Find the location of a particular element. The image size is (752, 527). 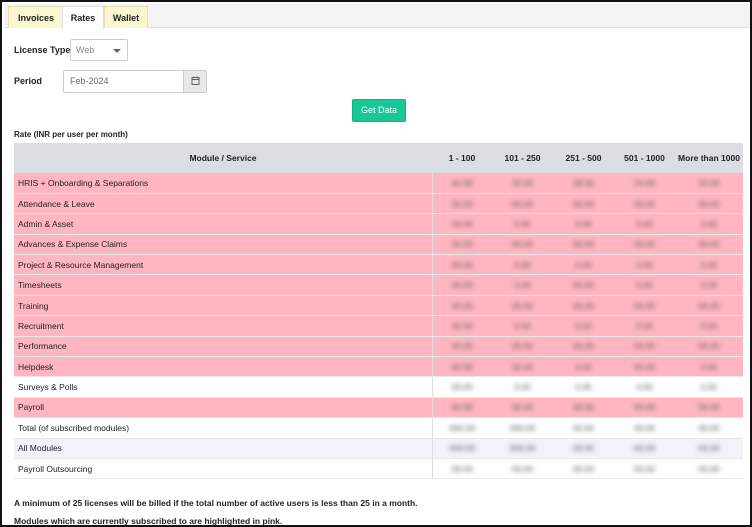

tab-rates-label: Rates is located at coordinates (83, 18).